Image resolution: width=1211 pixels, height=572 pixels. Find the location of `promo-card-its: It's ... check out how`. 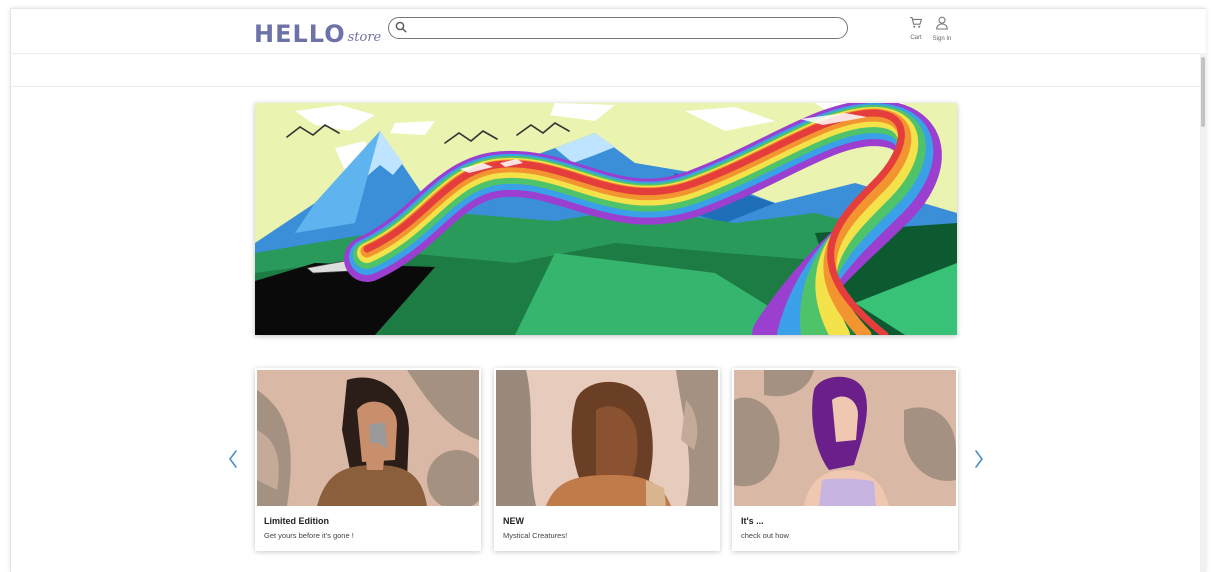

promo-card-its: It's ... check out how is located at coordinates (845, 459).